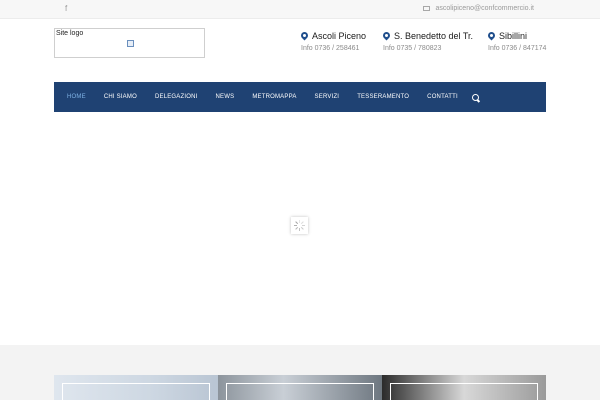 The height and width of the screenshot is (400, 600). I want to click on location-name: Ascoli Piceno, so click(339, 36).